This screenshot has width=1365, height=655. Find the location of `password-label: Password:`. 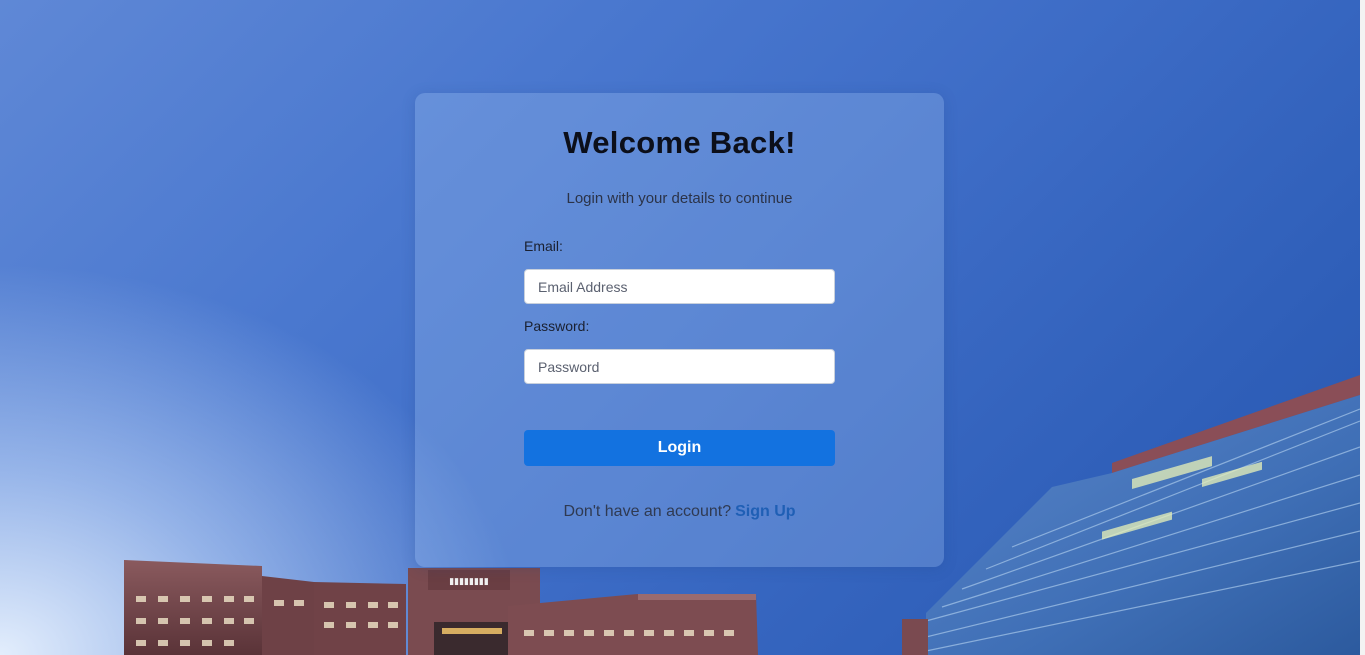

password-label: Password: is located at coordinates (557, 326).